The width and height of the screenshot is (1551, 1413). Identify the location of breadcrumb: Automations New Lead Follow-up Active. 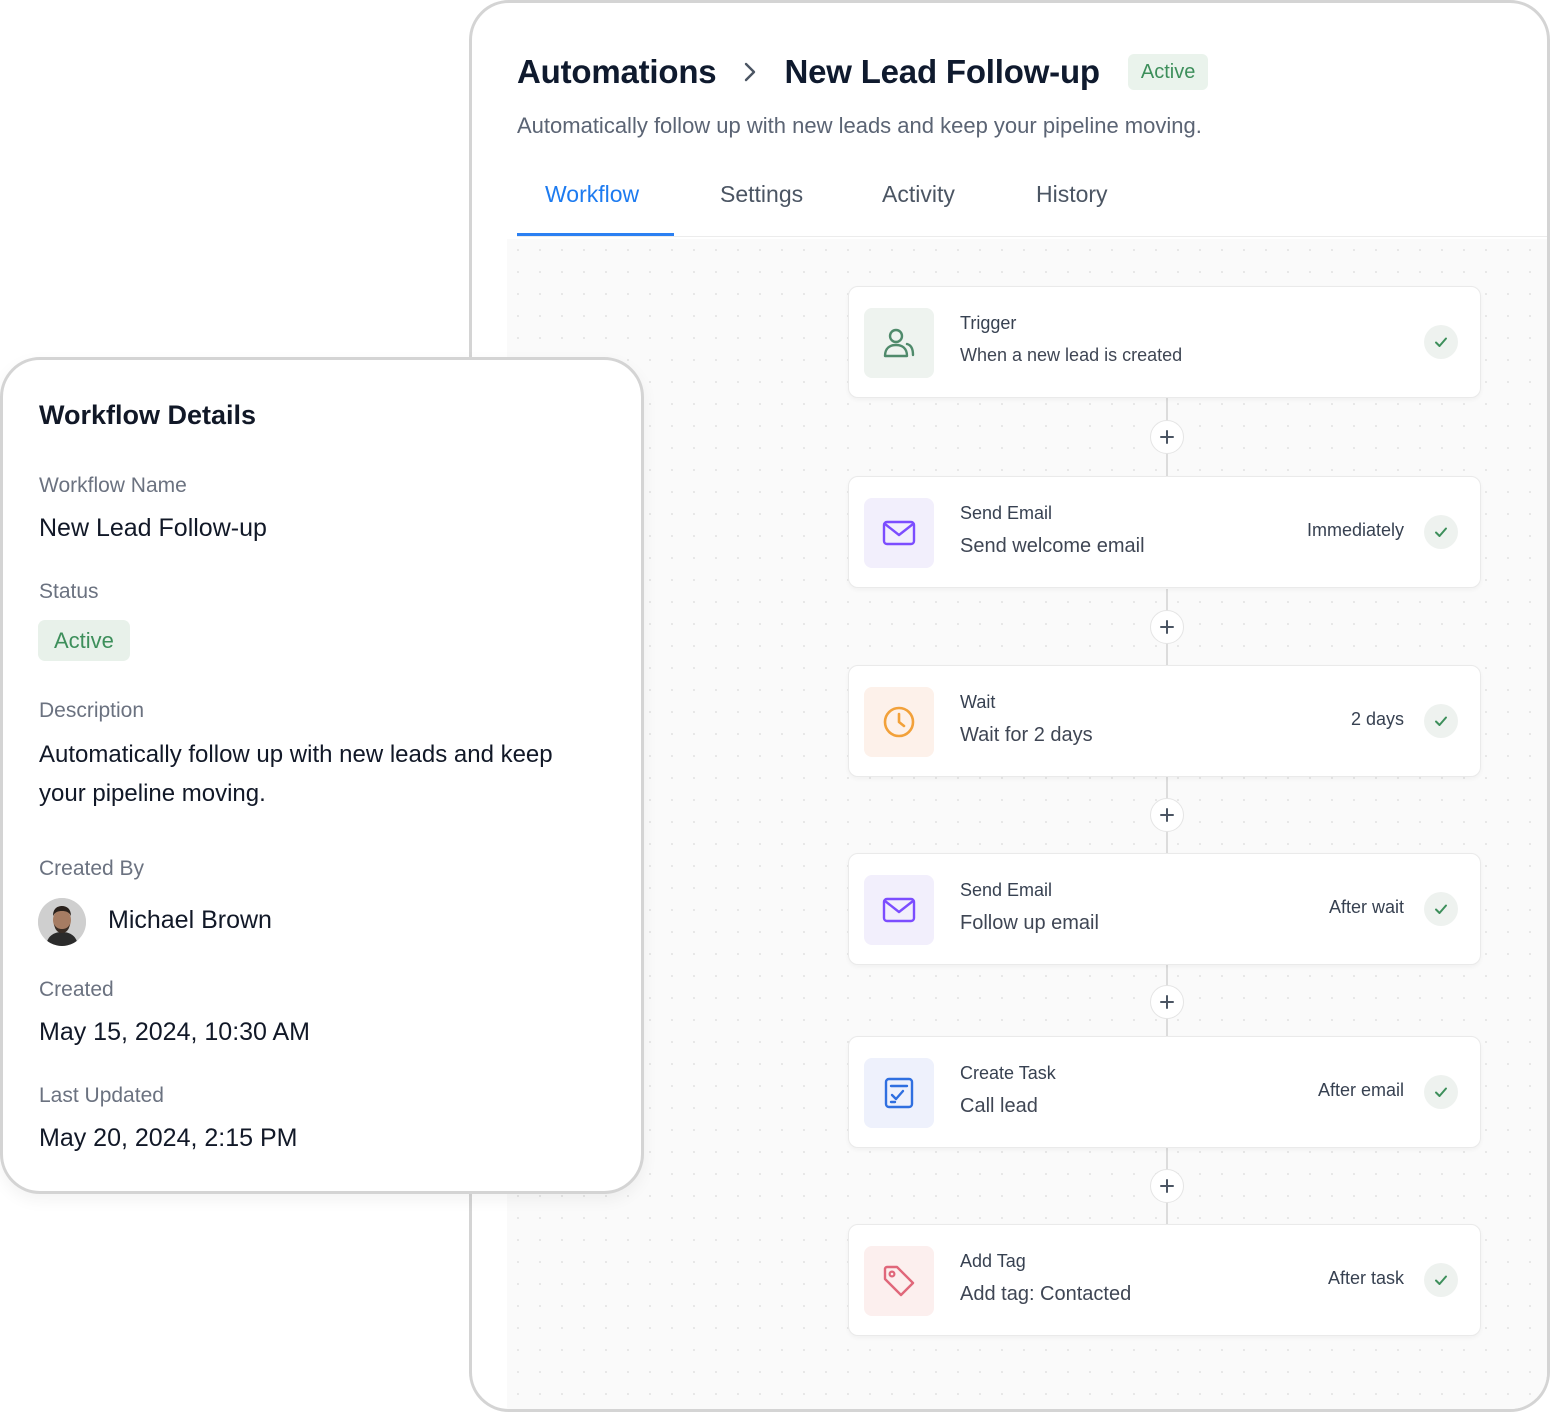
(1012, 72).